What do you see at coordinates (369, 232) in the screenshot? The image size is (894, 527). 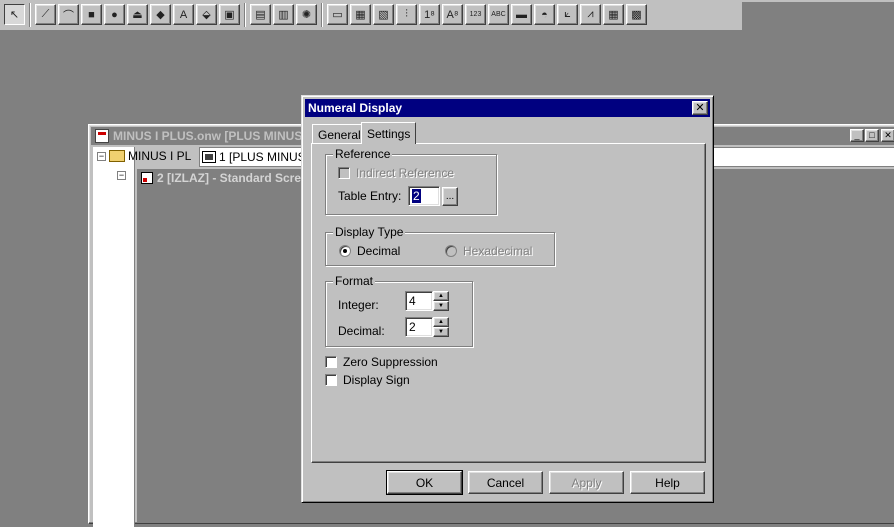 I see `display-type-group-label: Display Type` at bounding box center [369, 232].